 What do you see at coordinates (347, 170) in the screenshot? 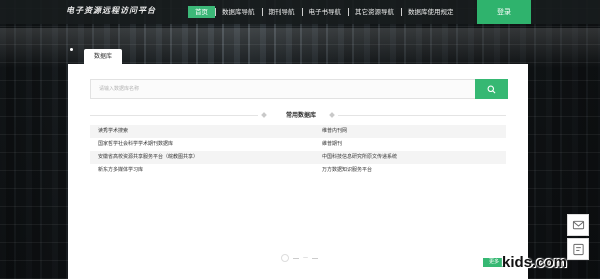
I see `list-item: 万方数据知识服务平台` at bounding box center [347, 170].